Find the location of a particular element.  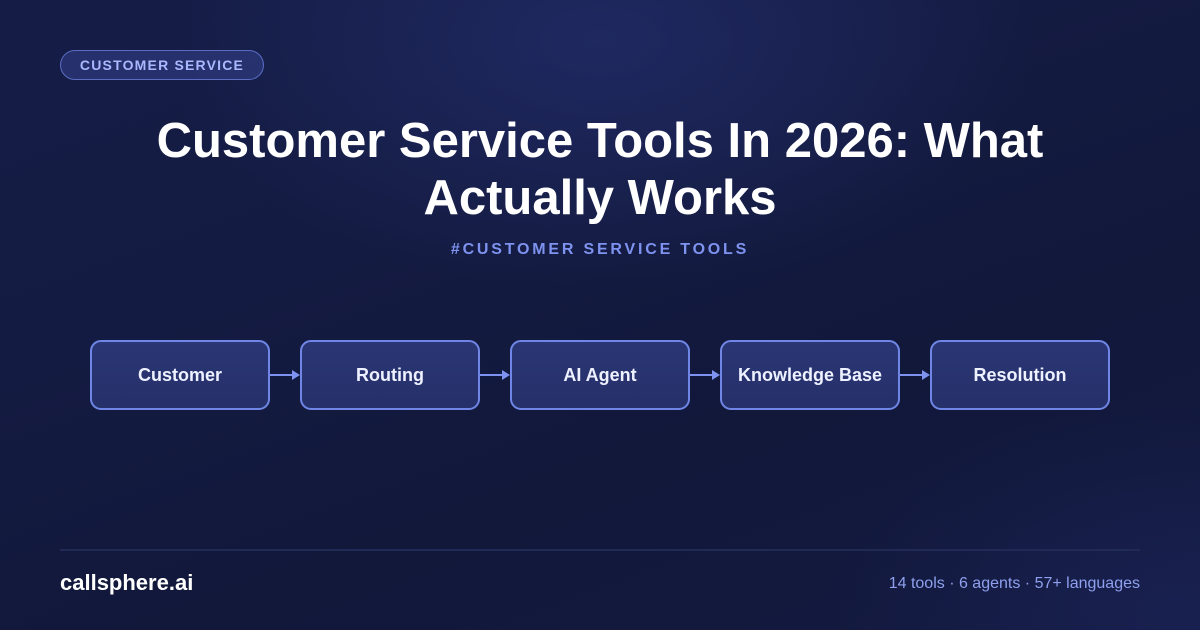

footer-divider is located at coordinates (600, 550).